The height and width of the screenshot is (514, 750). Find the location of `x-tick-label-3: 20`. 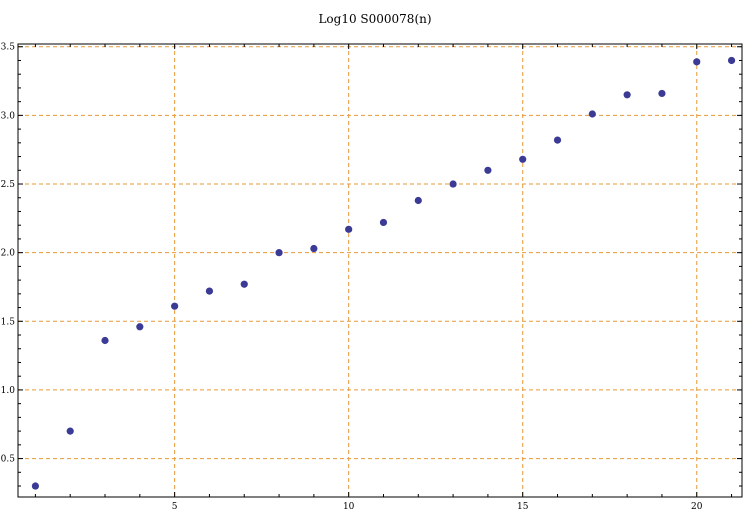

x-tick-label-3: 20 is located at coordinates (697, 507).